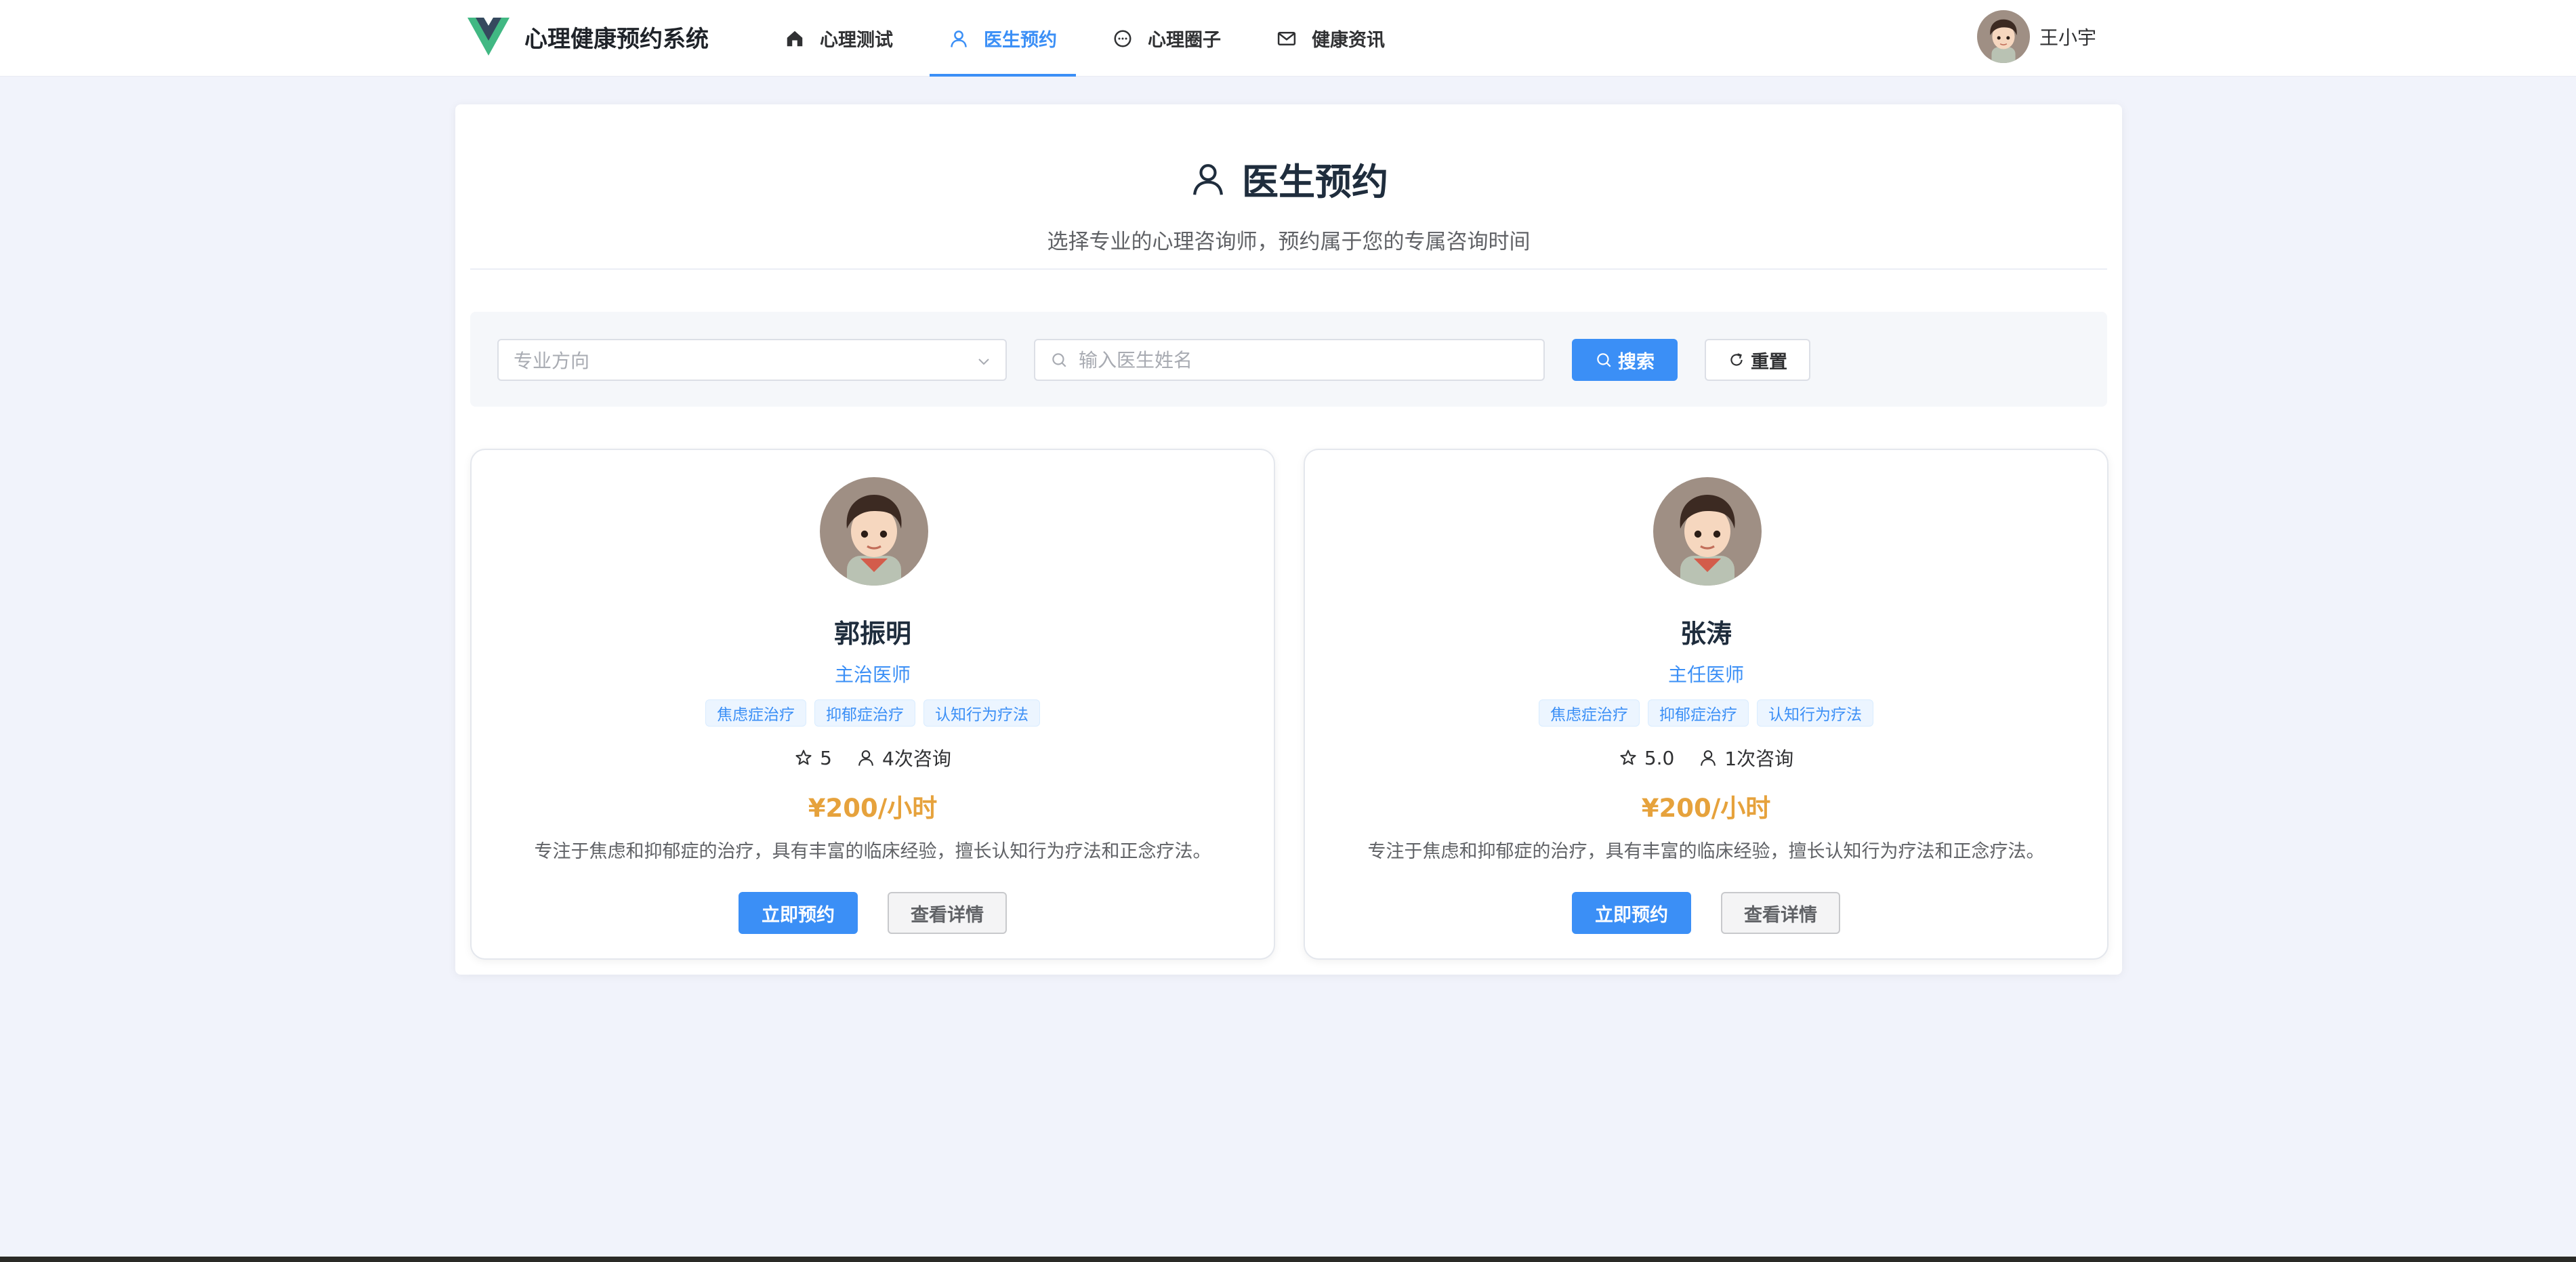 This screenshot has width=2576, height=1262. I want to click on nav-item-health-news: 健康资讯, so click(1331, 38).